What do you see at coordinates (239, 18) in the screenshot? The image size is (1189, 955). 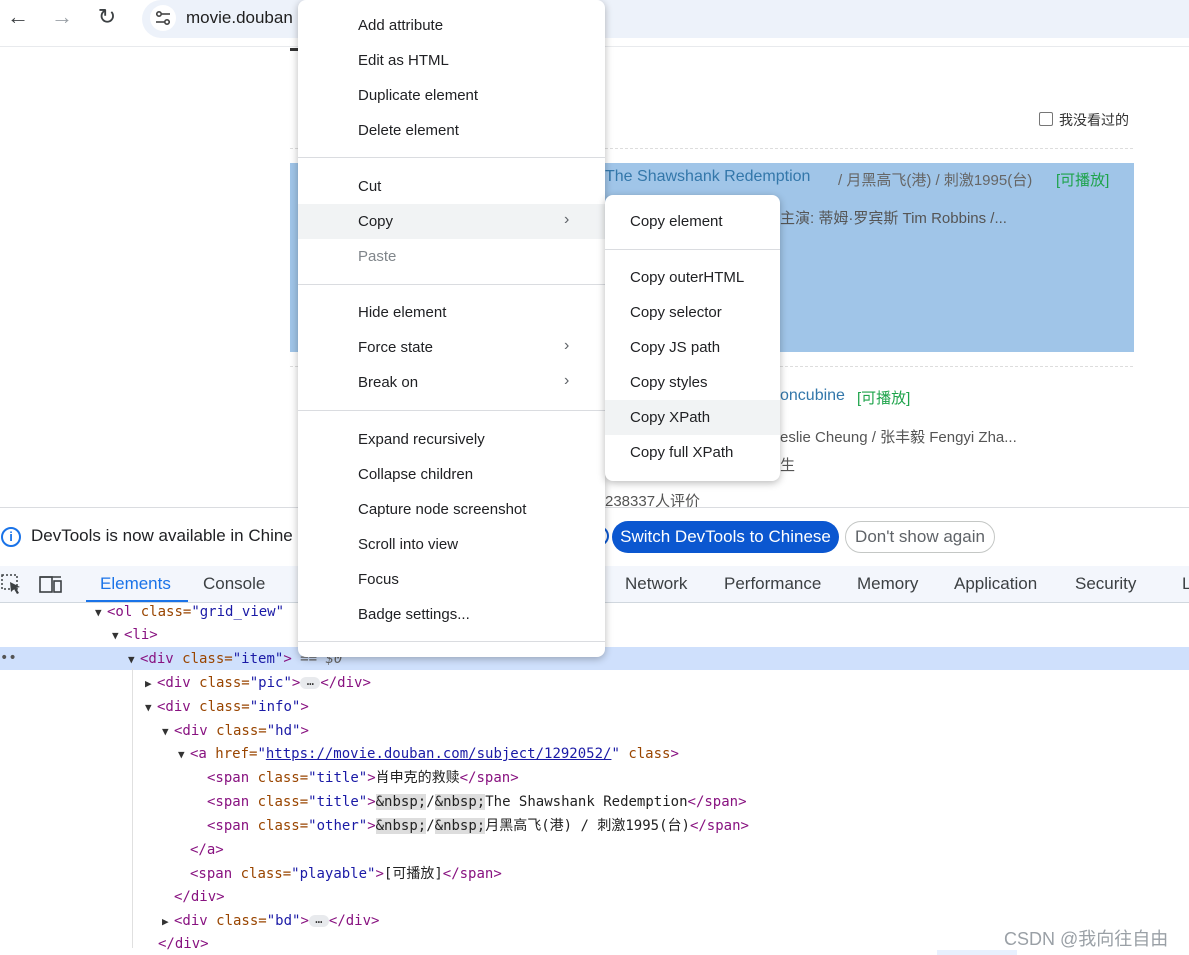 I see `url-text: movie.douban` at bounding box center [239, 18].